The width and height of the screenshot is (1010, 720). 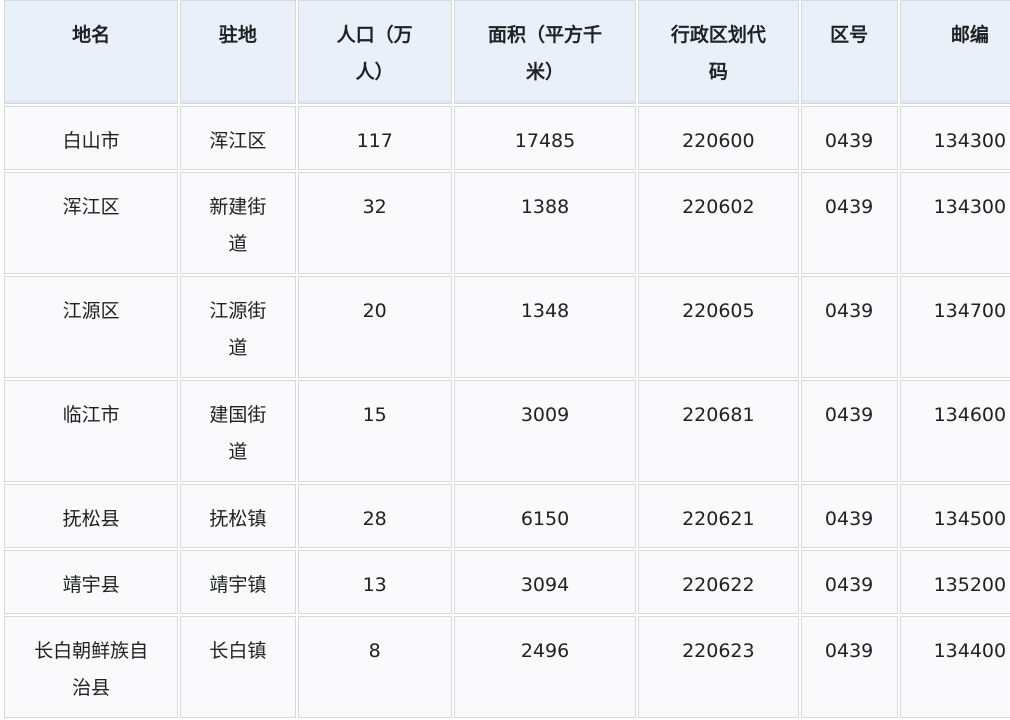 What do you see at coordinates (718, 582) in the screenshot?
I see `cell-admin-code: 220622` at bounding box center [718, 582].